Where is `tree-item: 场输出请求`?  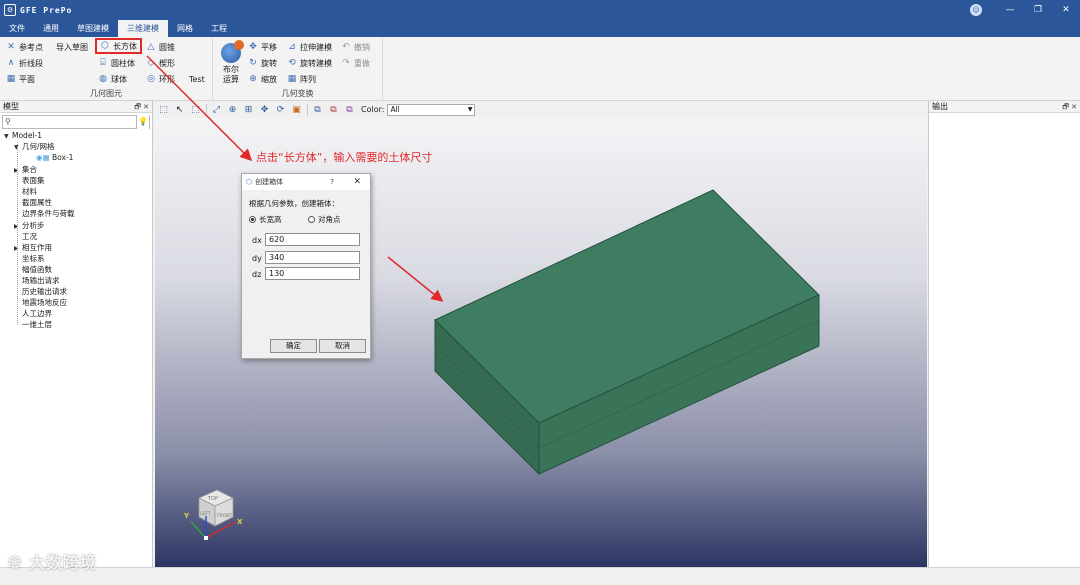
tree-item: 场输出请求 is located at coordinates (41, 281).